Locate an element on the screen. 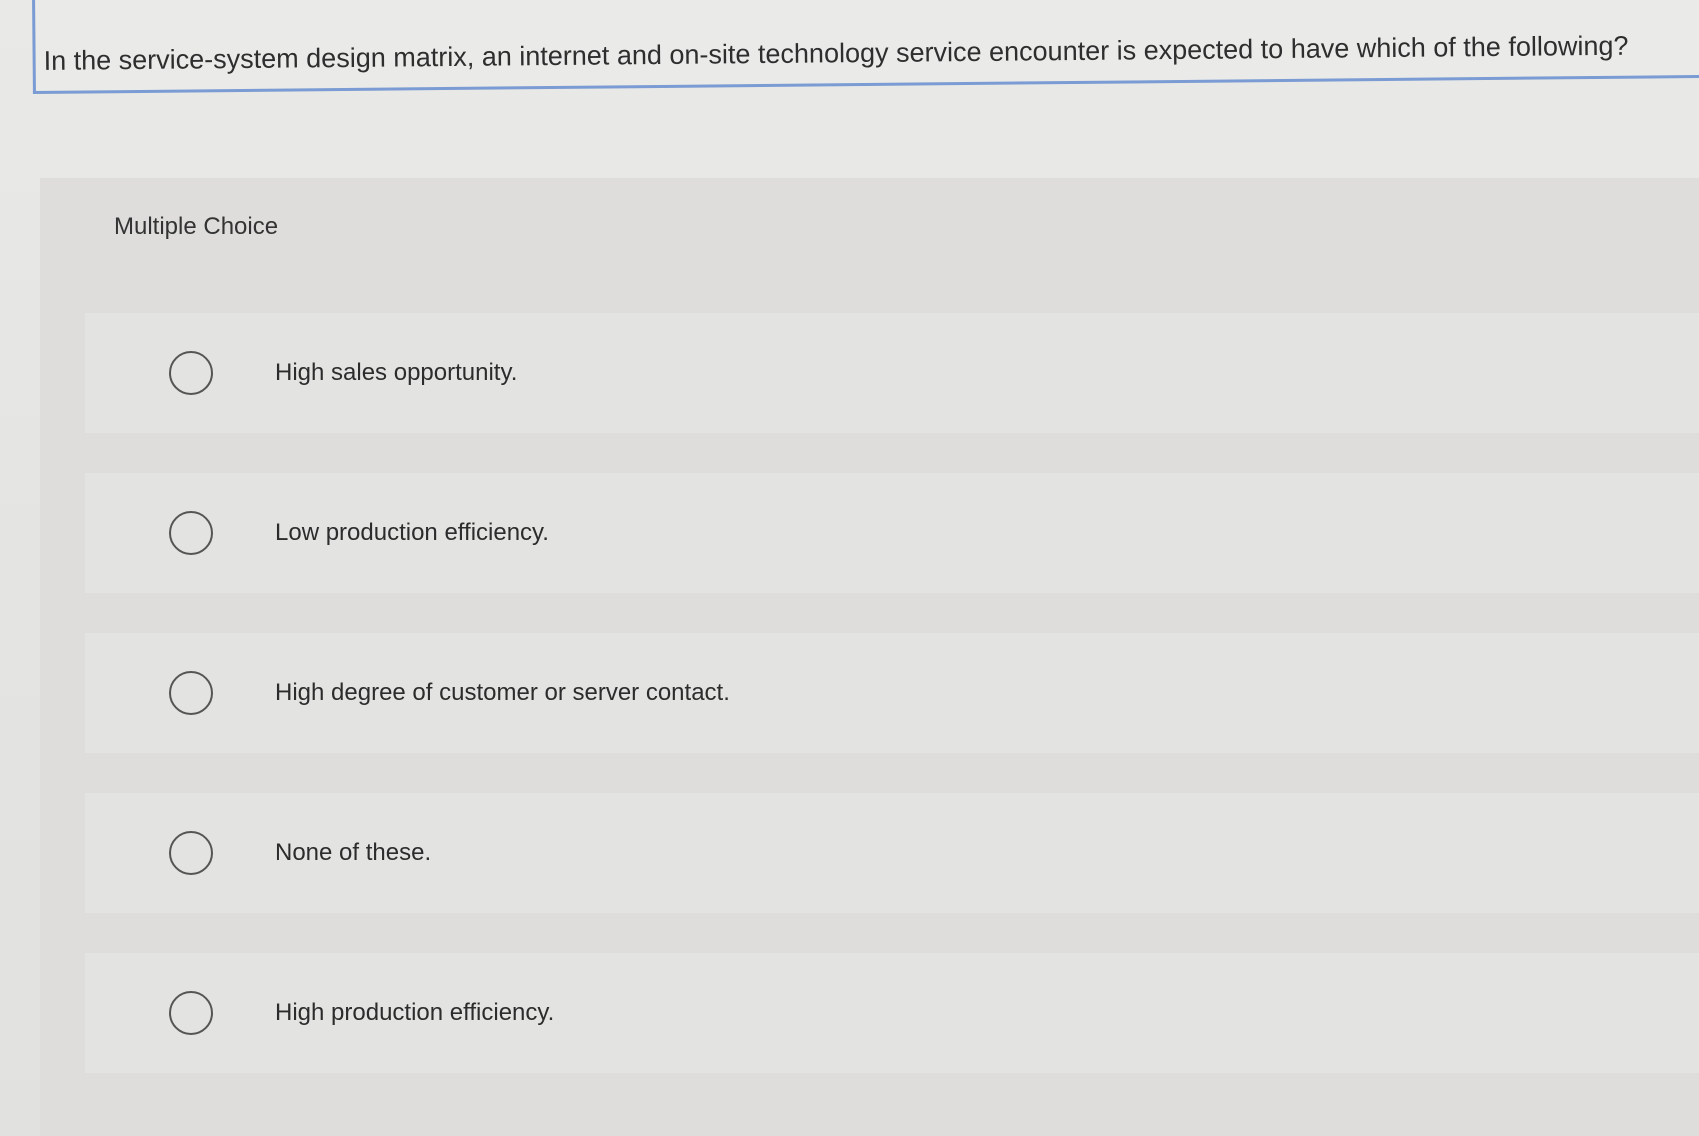  answer-option-4: None of these. is located at coordinates (892, 853).